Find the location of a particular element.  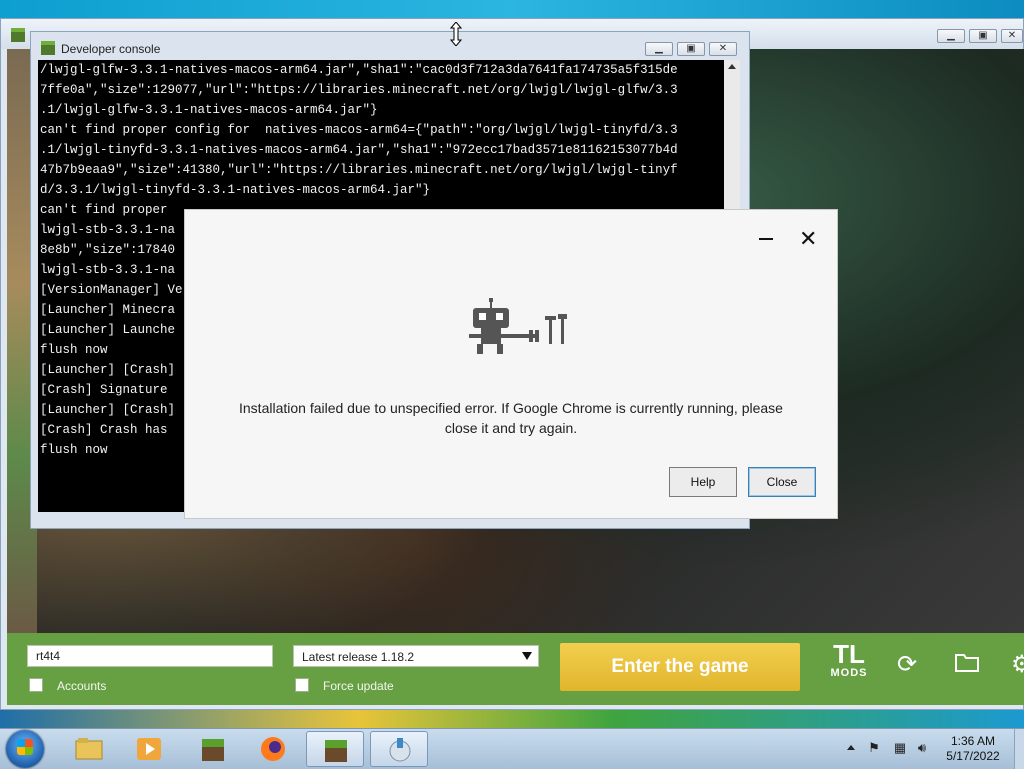

force-update-label: Force update is located at coordinates (358, 686).